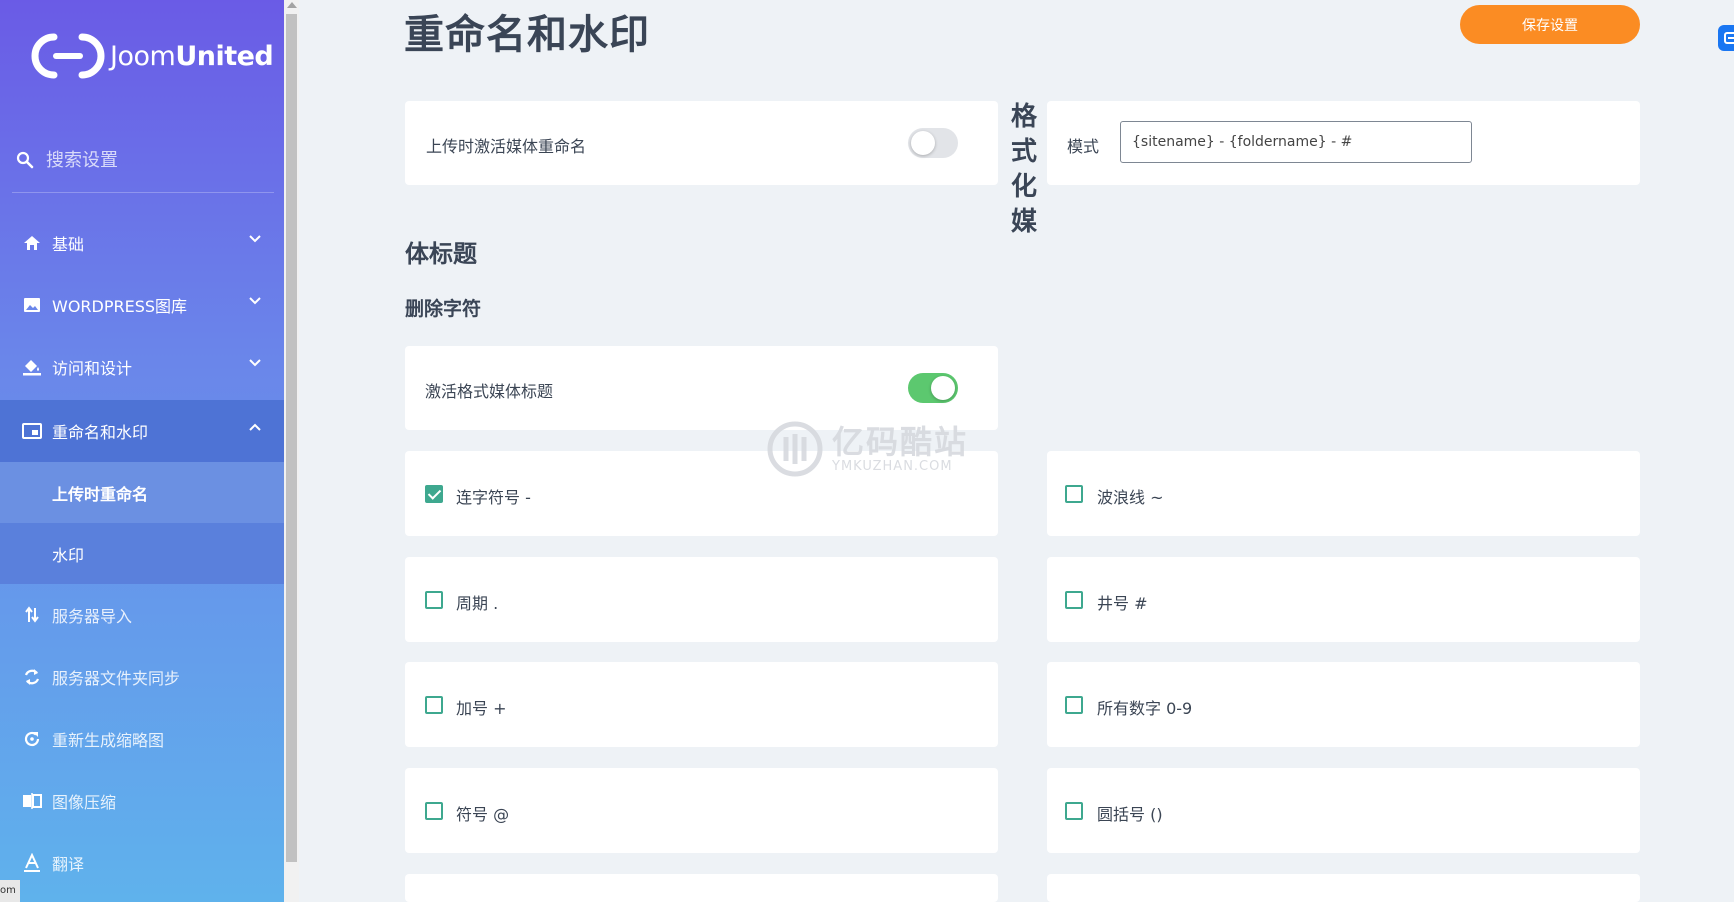 The height and width of the screenshot is (902, 1734). I want to click on site-watermark: 亿码酷站 YMKUZHAN.COM, so click(867, 449).